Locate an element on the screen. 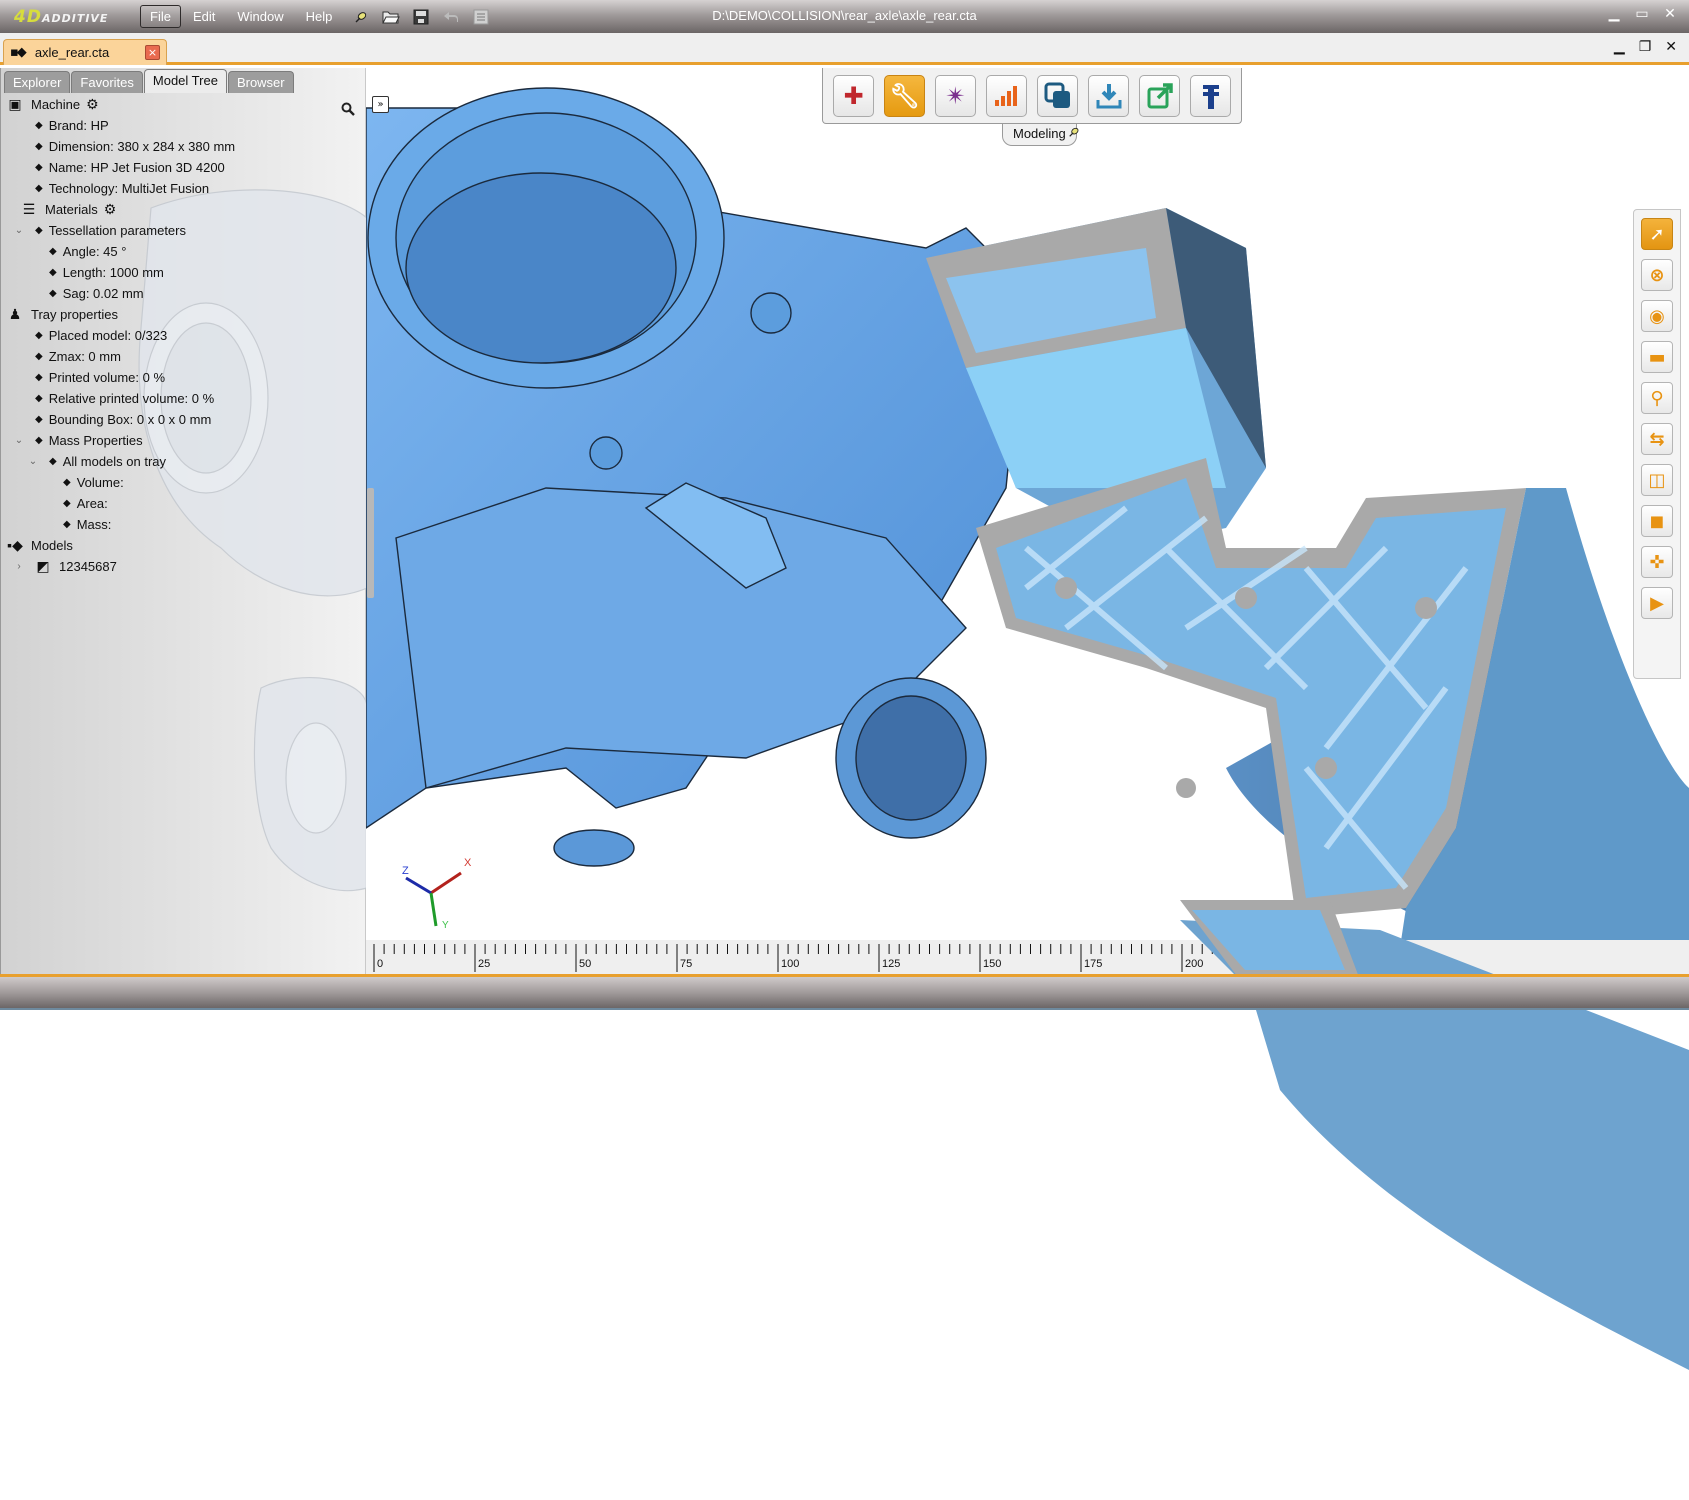 This screenshot has width=1689, height=1500. tree-item: ◆ Dimension: 380 x 284 x 380 mm is located at coordinates (184, 146).